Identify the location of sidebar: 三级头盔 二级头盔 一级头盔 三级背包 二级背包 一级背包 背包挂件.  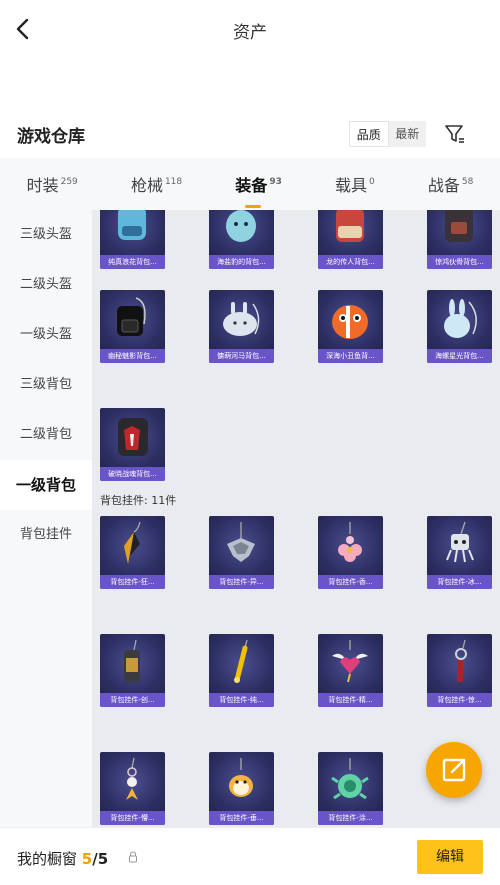
(46, 518).